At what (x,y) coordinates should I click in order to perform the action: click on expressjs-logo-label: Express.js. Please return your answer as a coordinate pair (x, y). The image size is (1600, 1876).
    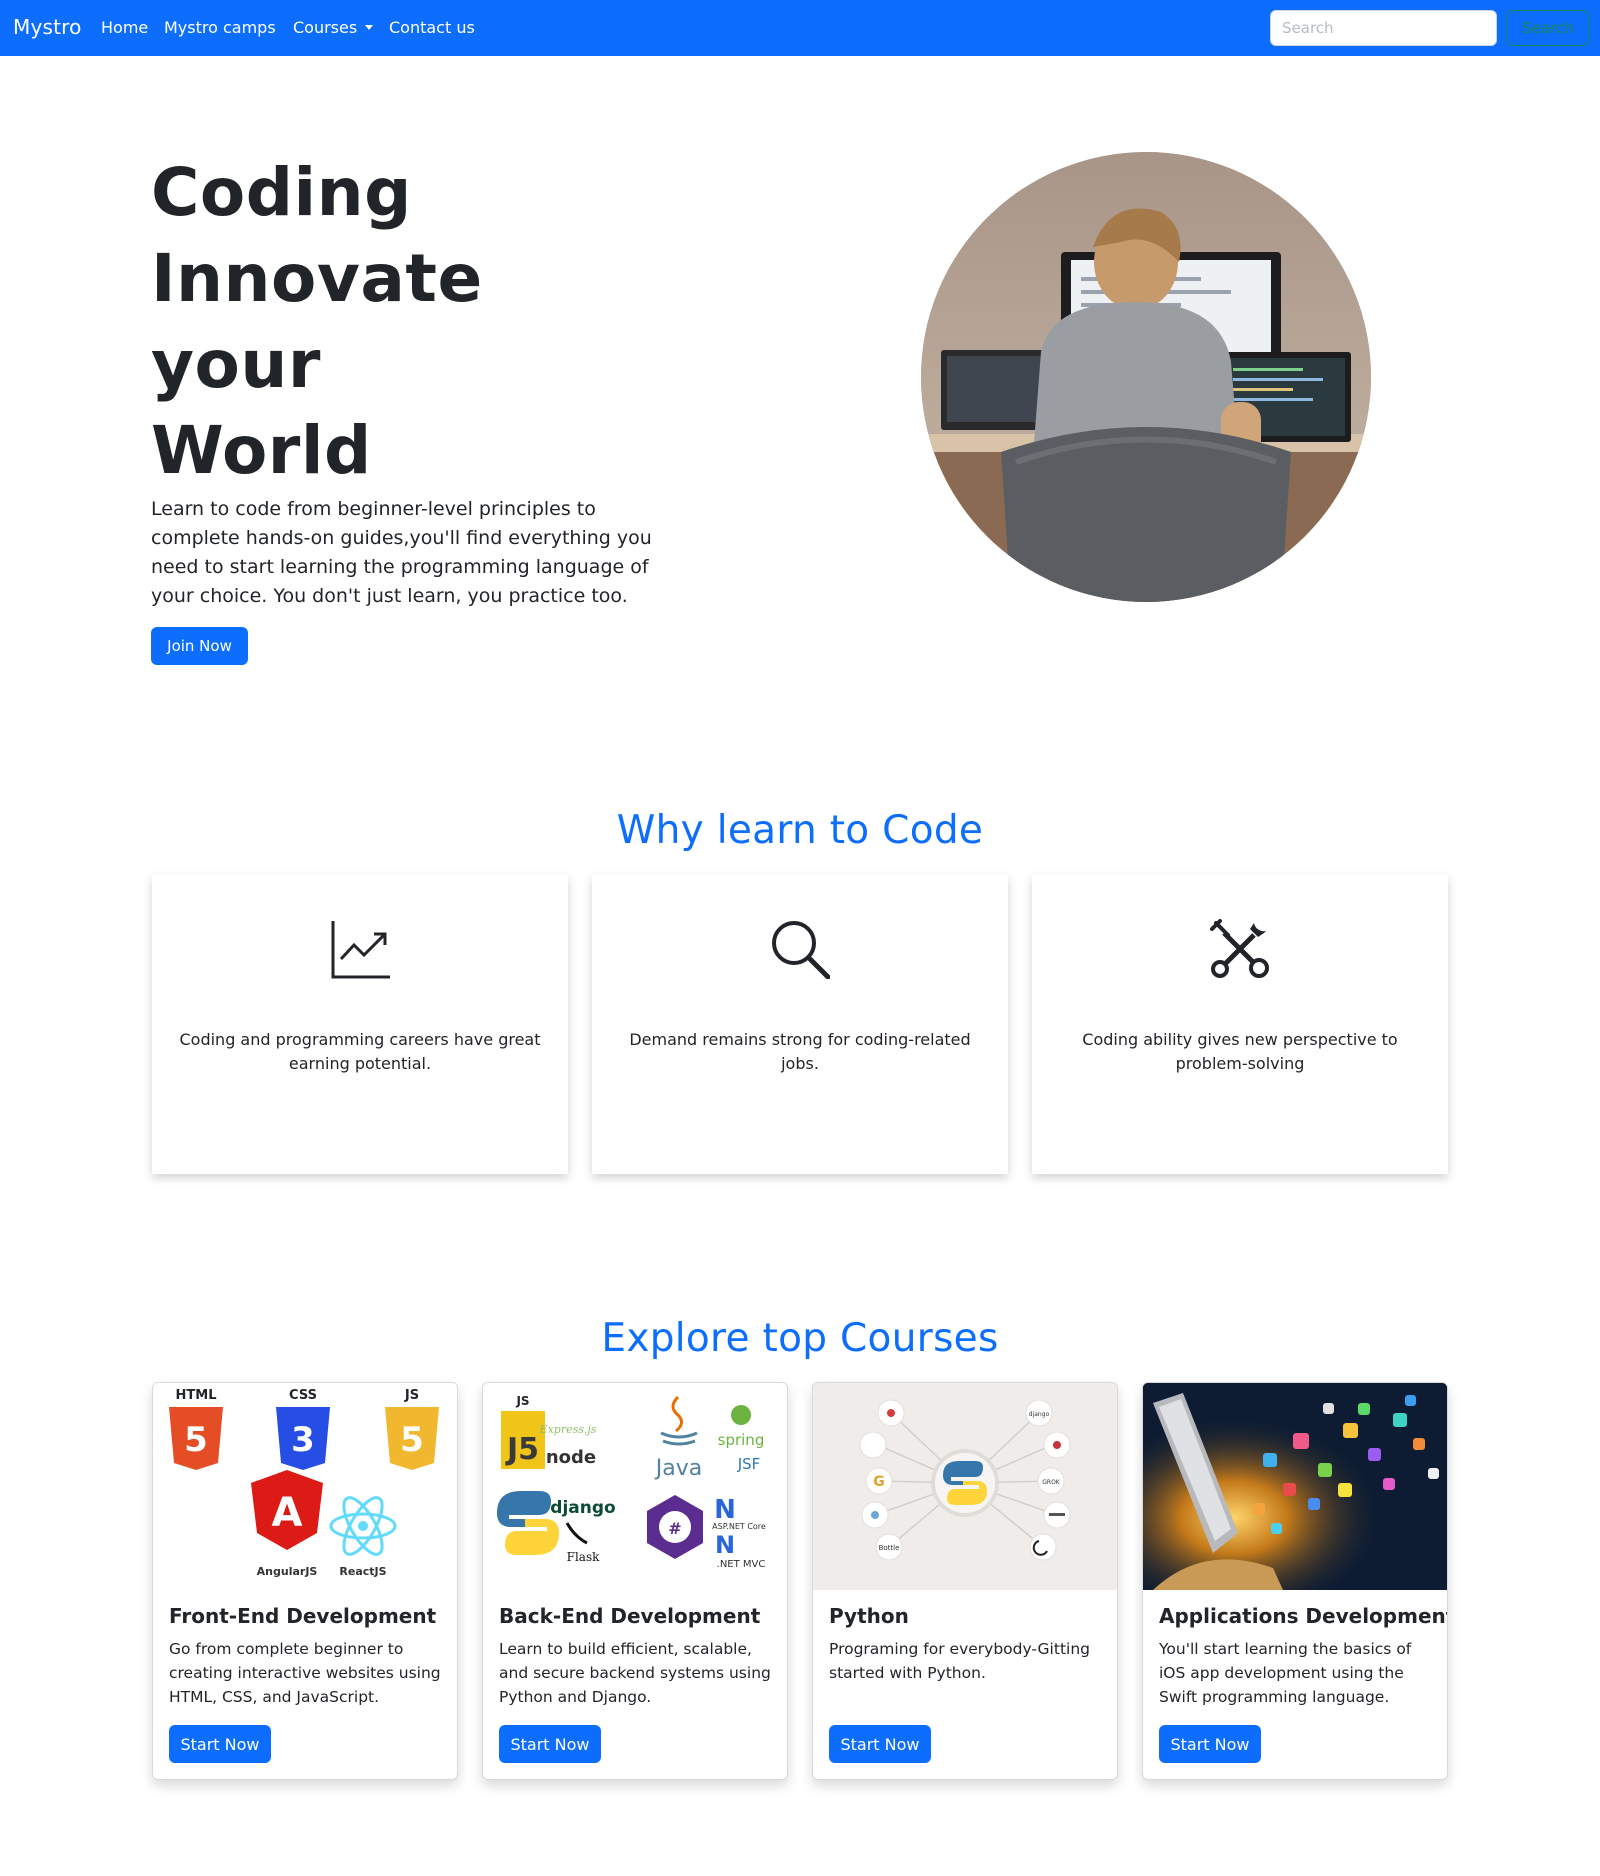
    Looking at the image, I should click on (568, 1429).